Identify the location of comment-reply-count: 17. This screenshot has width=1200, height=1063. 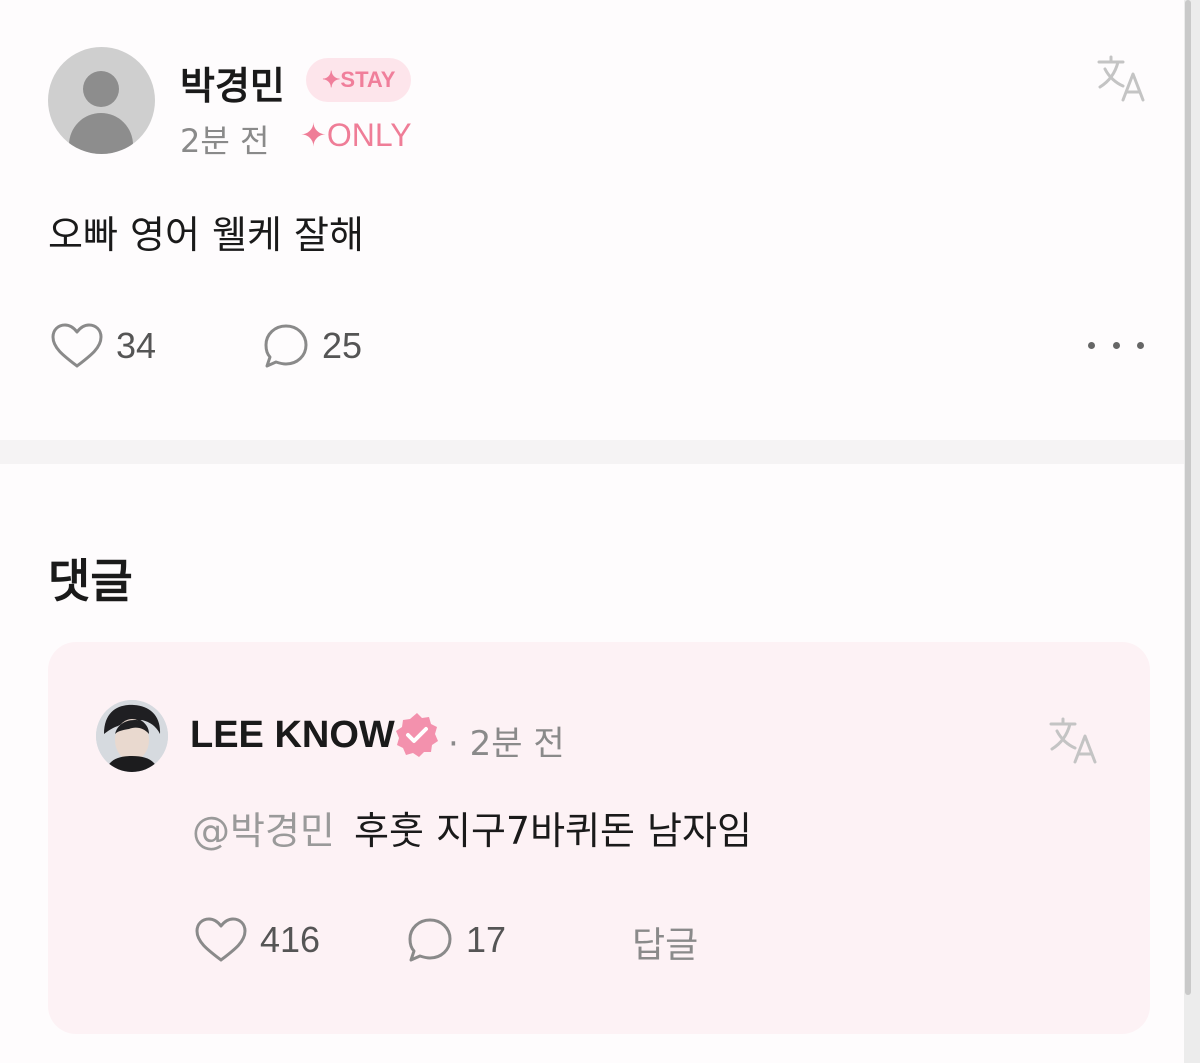
(486, 939).